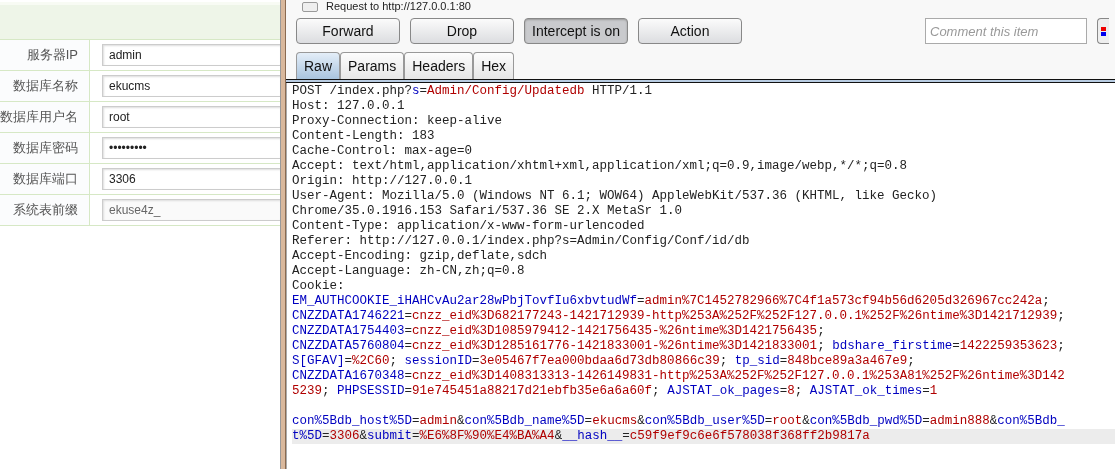 Image resolution: width=1115 pixels, height=469 pixels. Describe the element at coordinates (866, 421) in the screenshot. I see `param-name: con%5Bdb_pwd%5D` at that location.